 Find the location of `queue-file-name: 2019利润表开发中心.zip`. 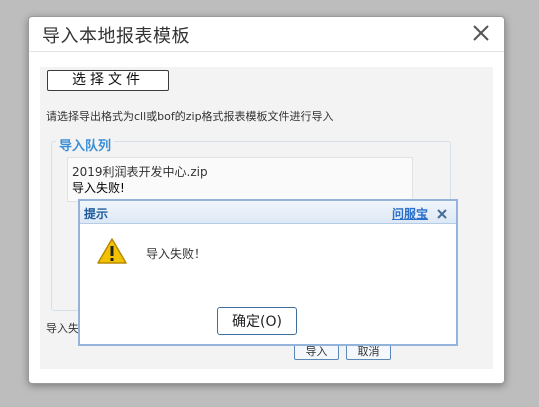

queue-file-name: 2019利润表开发中心.zip is located at coordinates (140, 172).